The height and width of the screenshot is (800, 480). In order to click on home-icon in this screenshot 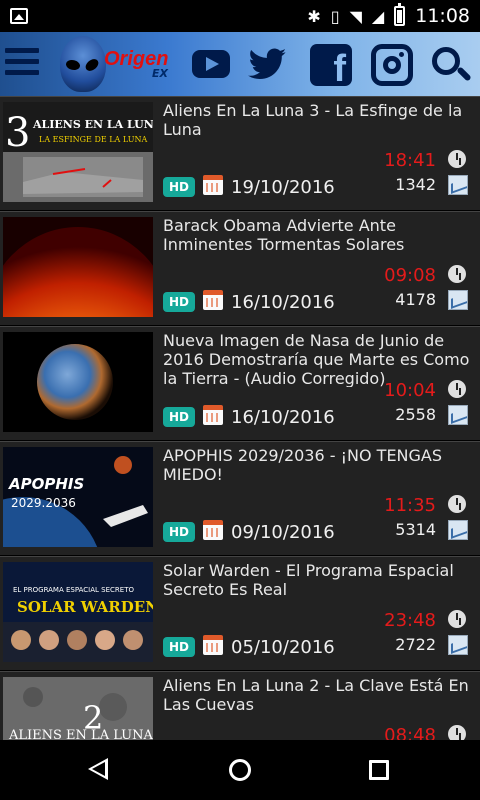, I will do `click(240, 770)`.